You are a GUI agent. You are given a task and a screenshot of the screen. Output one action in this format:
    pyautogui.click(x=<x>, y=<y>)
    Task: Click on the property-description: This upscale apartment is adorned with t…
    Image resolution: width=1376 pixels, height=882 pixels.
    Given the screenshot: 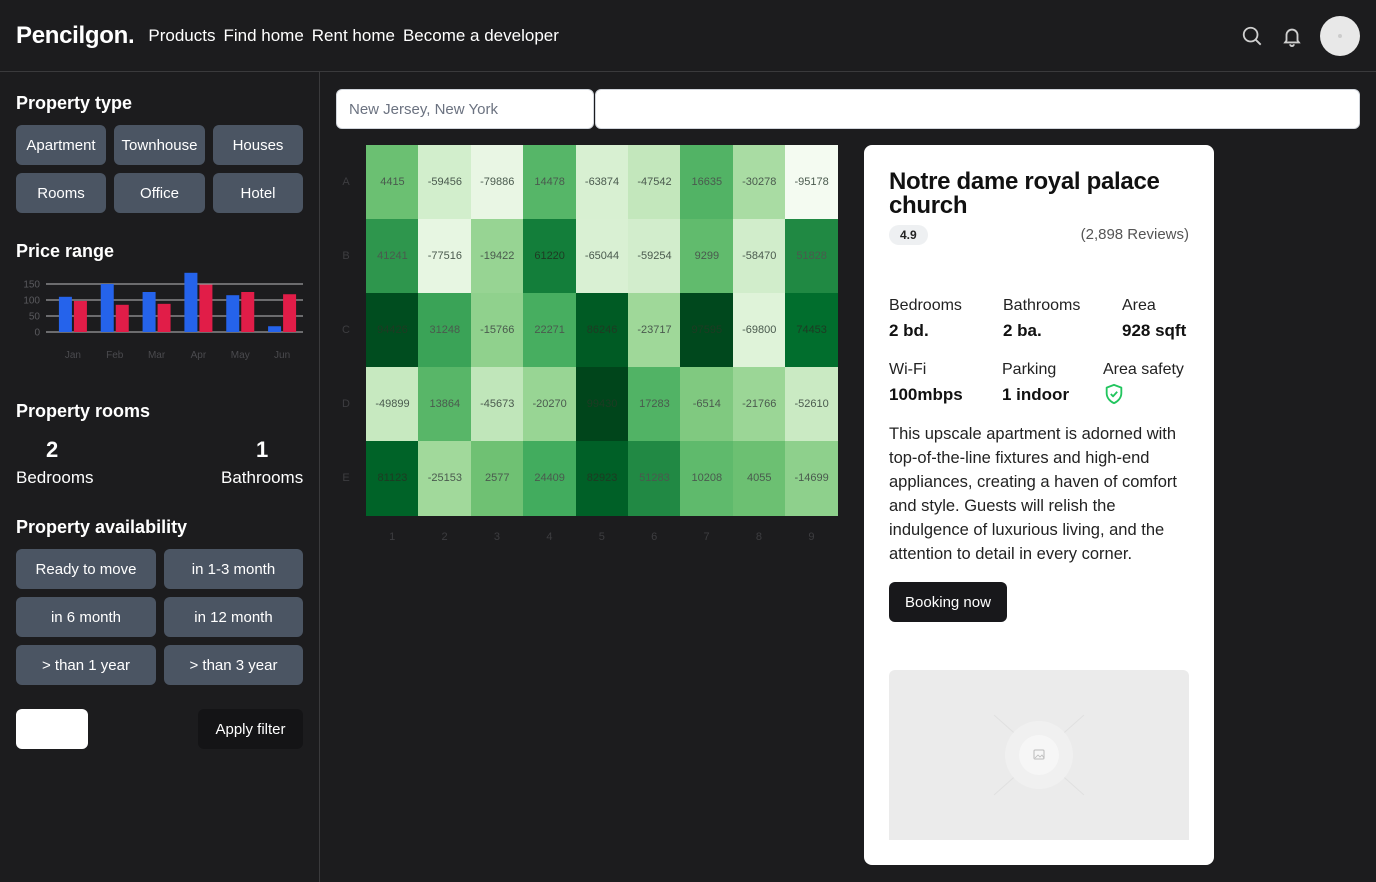 What is the action you would take?
    pyautogui.click(x=1033, y=494)
    